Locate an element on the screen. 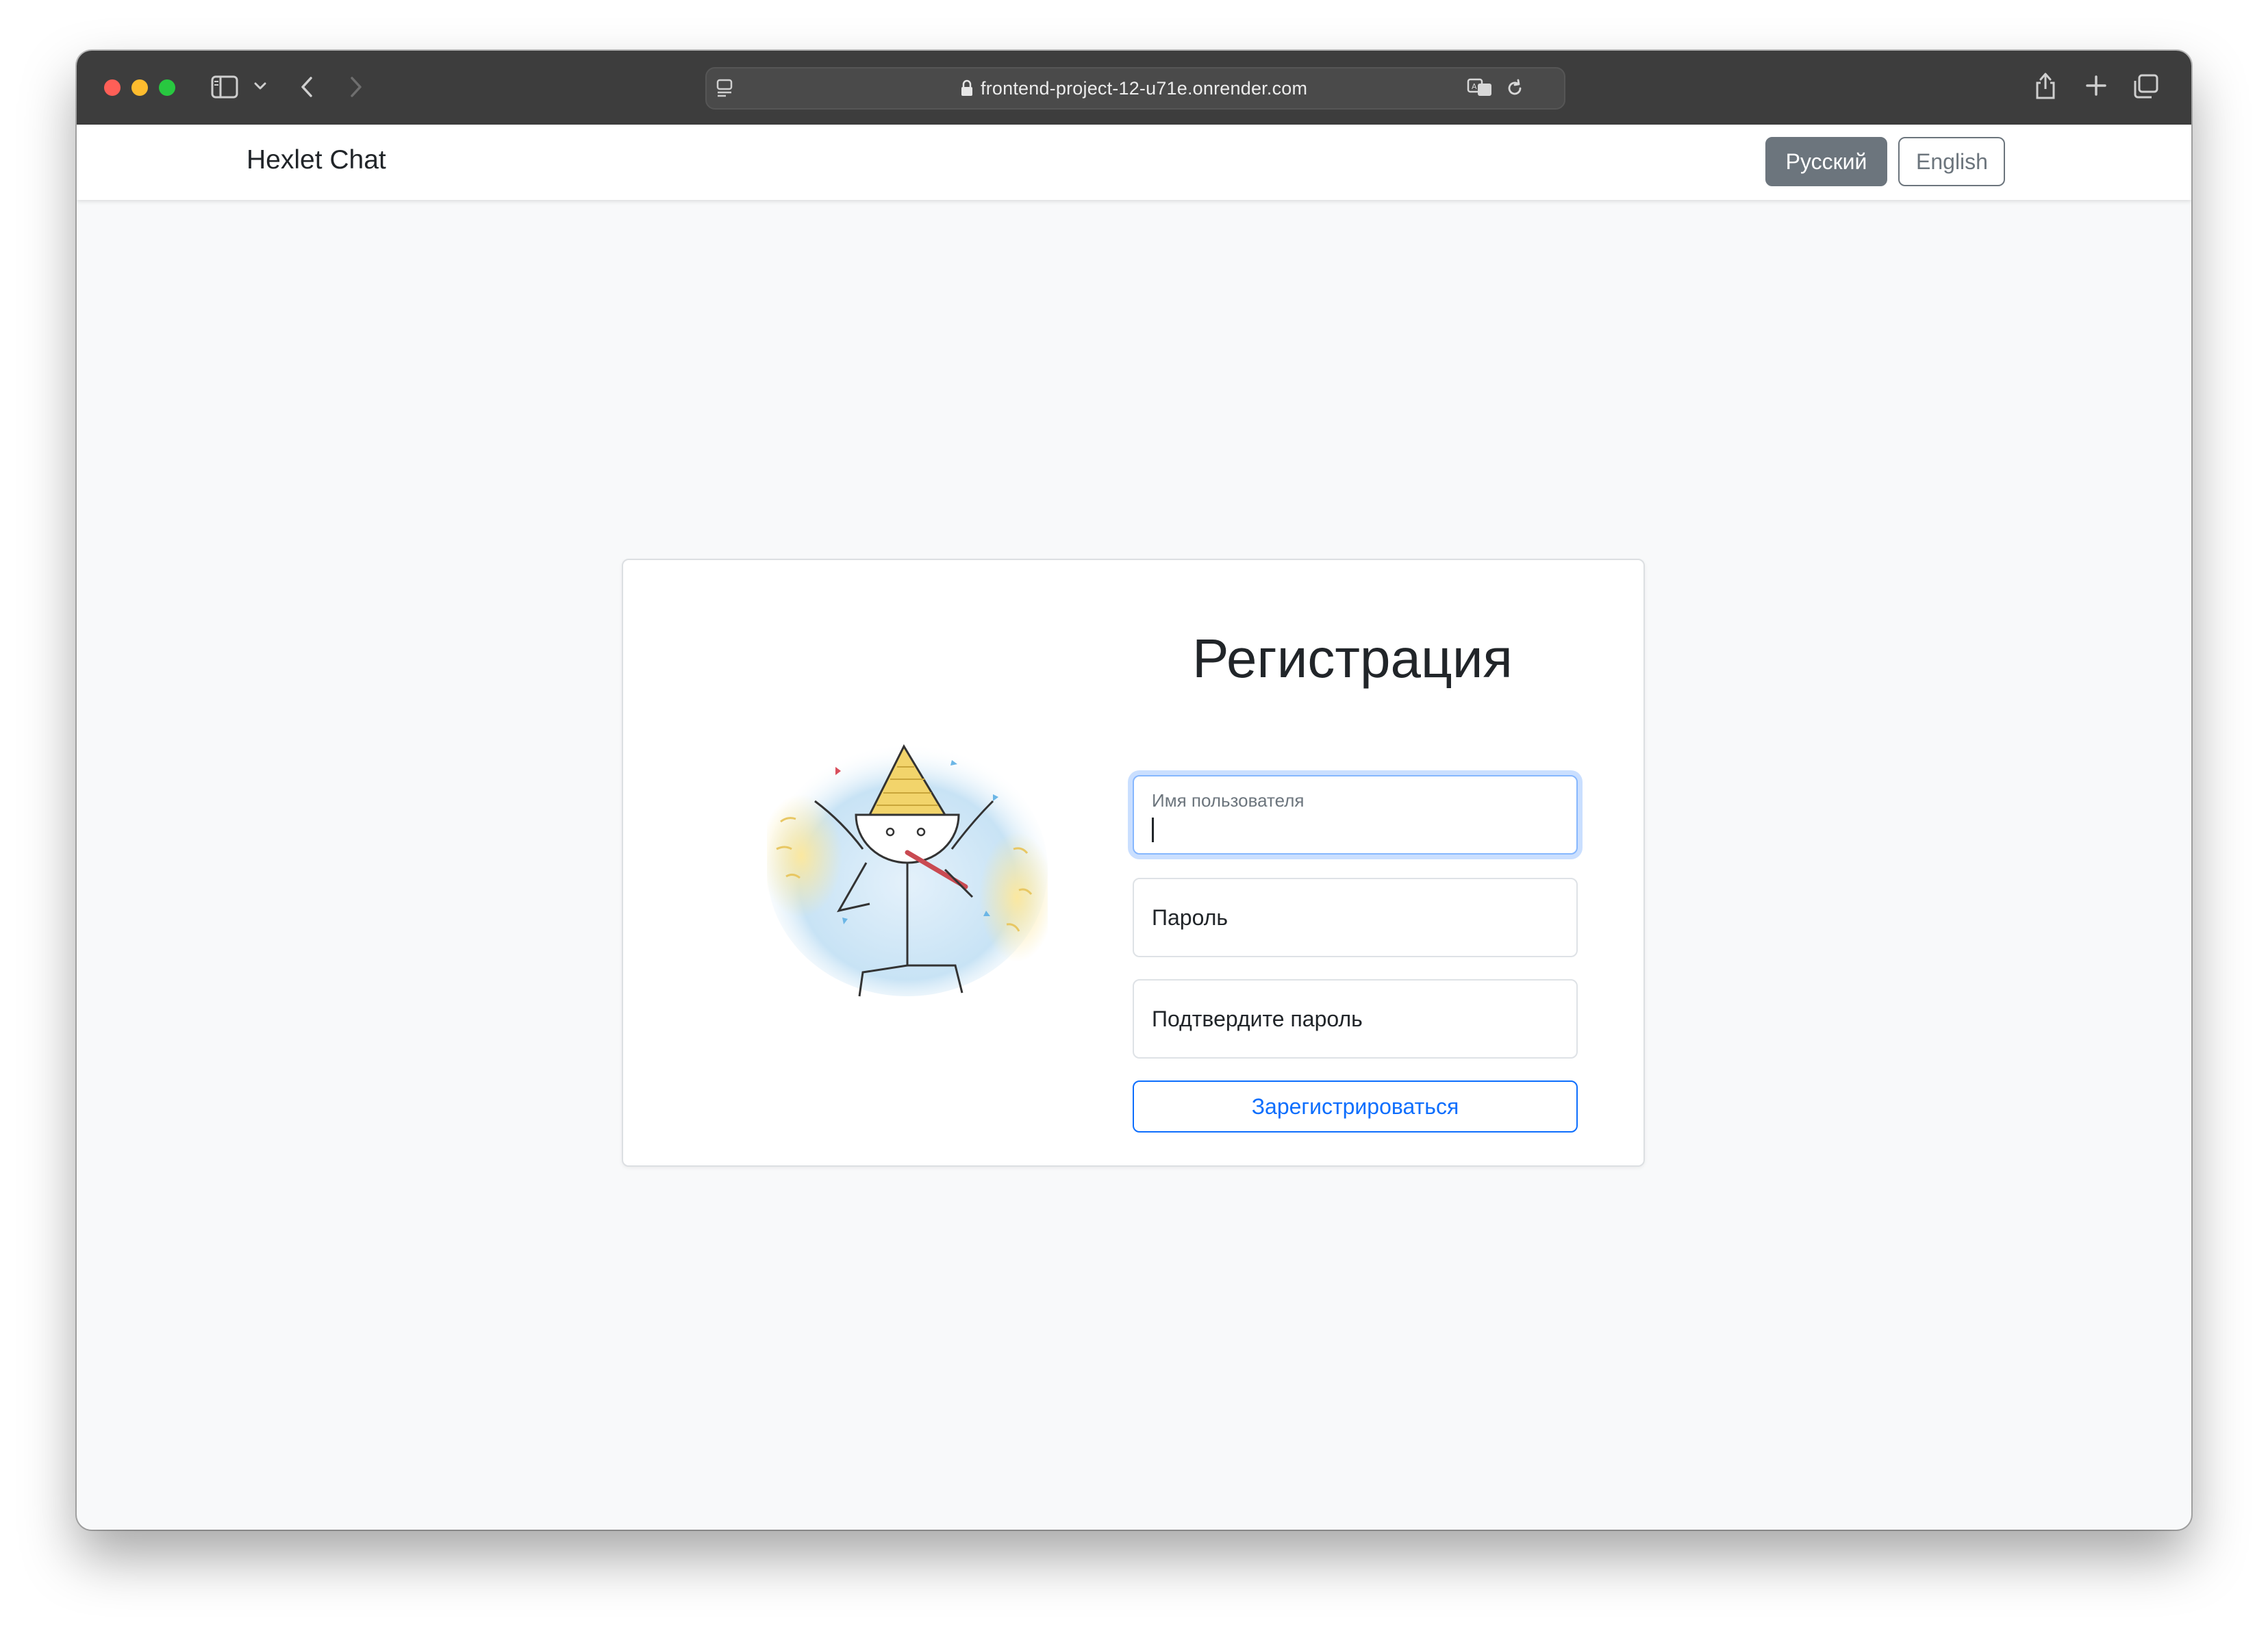 Image resolution: width=2268 pixels, height=1631 pixels. url-text: frontend-project-12-u71e.onrender.com is located at coordinates (1144, 89).